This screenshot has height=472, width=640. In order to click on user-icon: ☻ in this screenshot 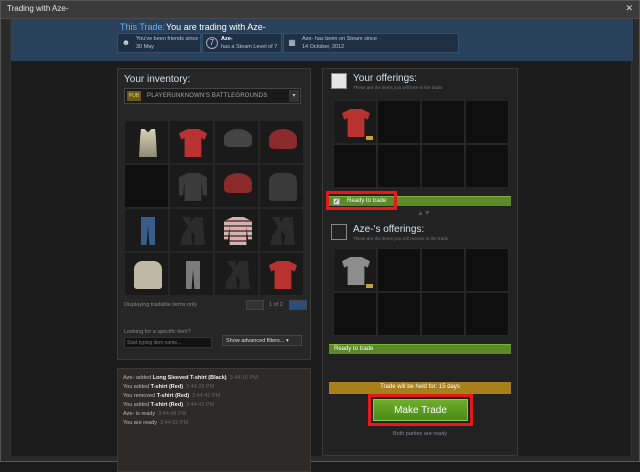, I will do `click(126, 42)`.